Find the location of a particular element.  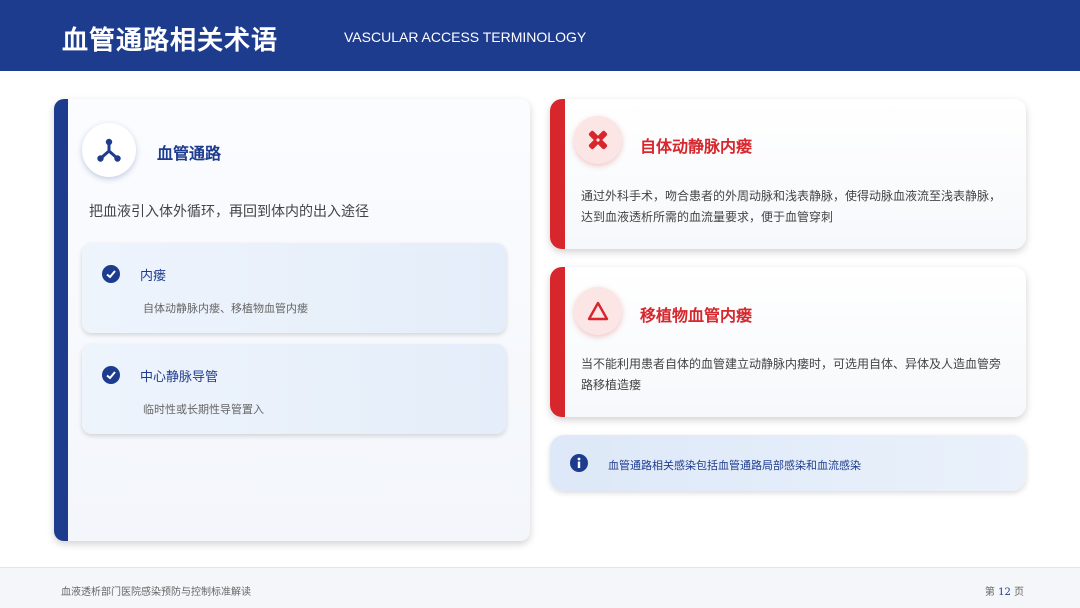

page-number-value: 12 is located at coordinates (1004, 592).